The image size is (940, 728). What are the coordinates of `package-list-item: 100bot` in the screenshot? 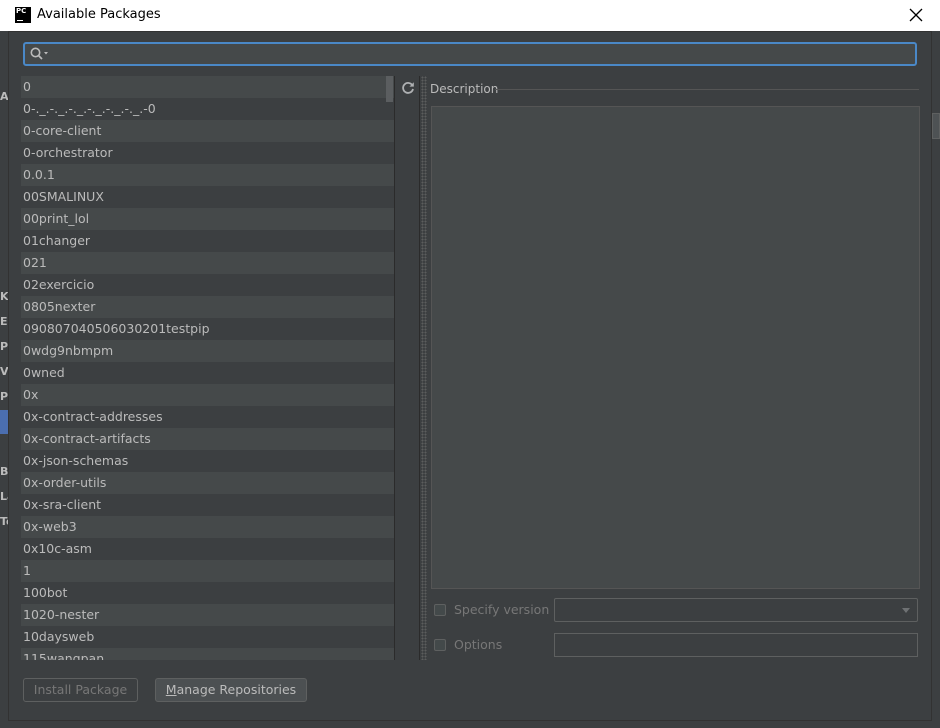 It's located at (208, 593).